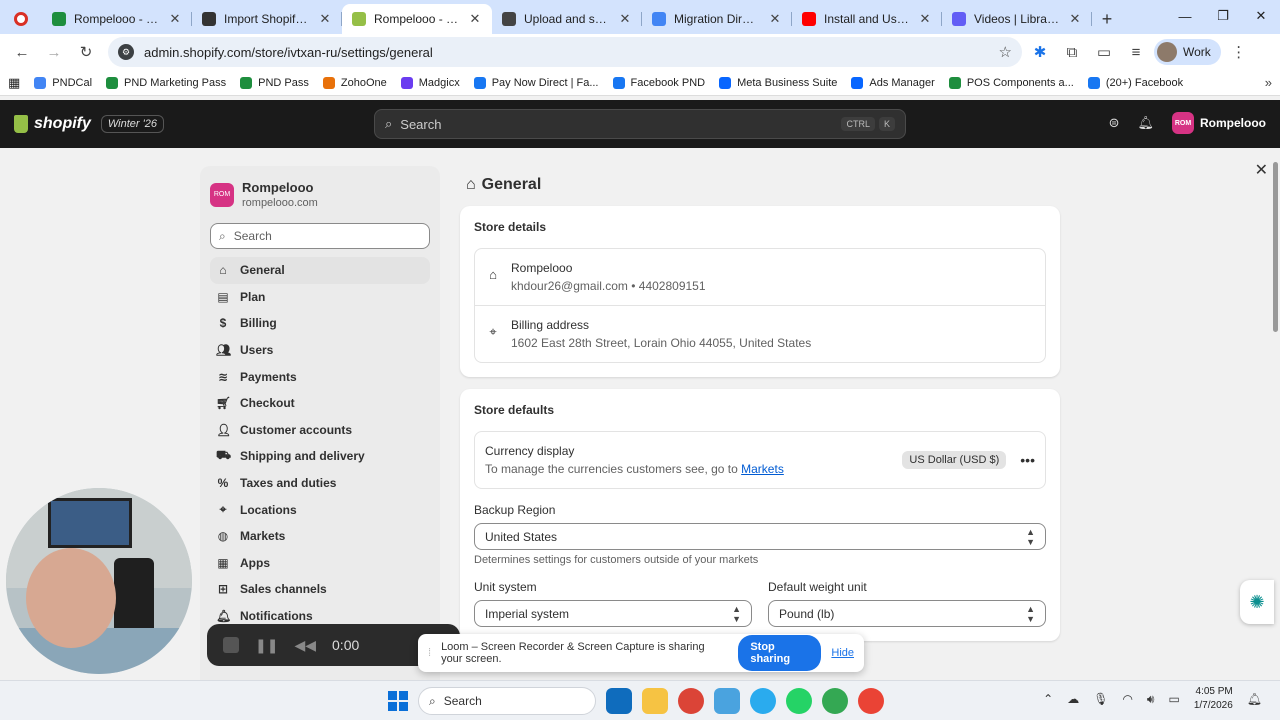 The height and width of the screenshot is (720, 1280). Describe the element at coordinates (320, 536) in the screenshot. I see `sidebar-item-markets: ◍ Markets` at that location.